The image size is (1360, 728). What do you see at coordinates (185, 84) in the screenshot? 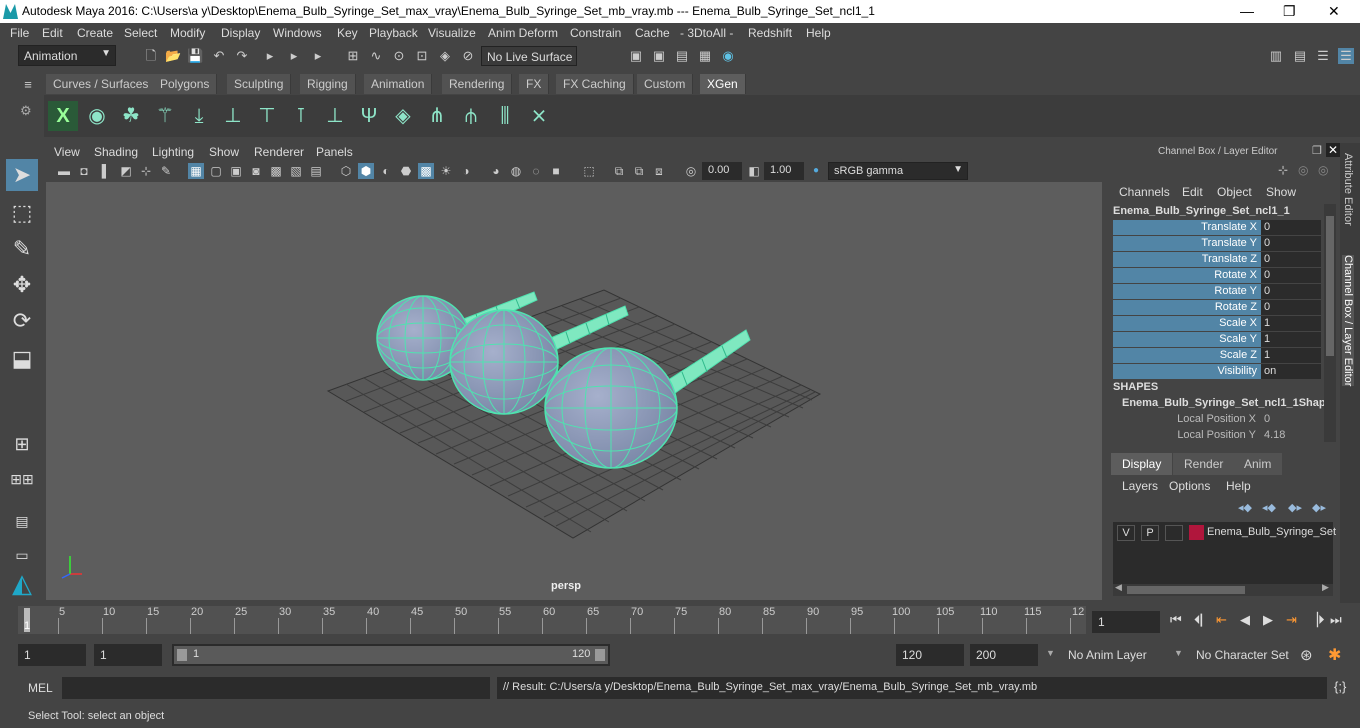
I see `shelf-tab-polygons: Polygons` at bounding box center [185, 84].